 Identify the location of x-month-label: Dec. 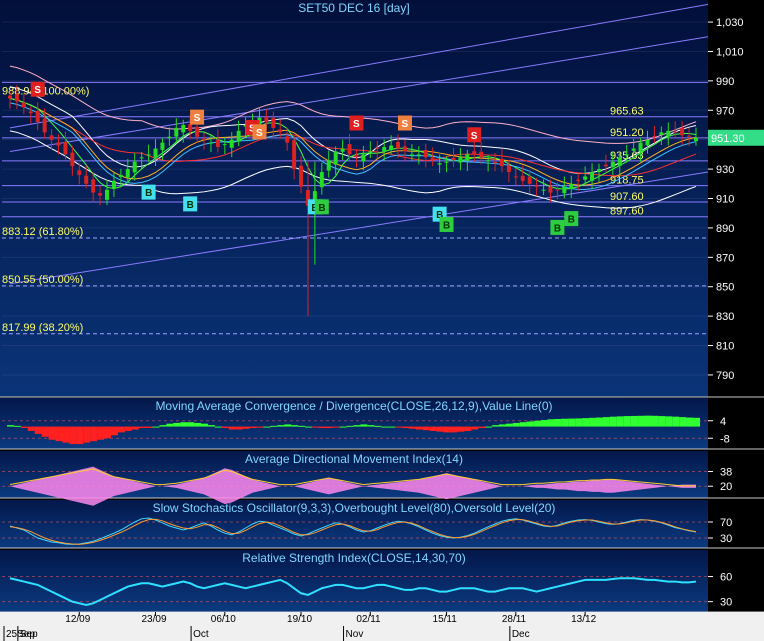
(521, 634).